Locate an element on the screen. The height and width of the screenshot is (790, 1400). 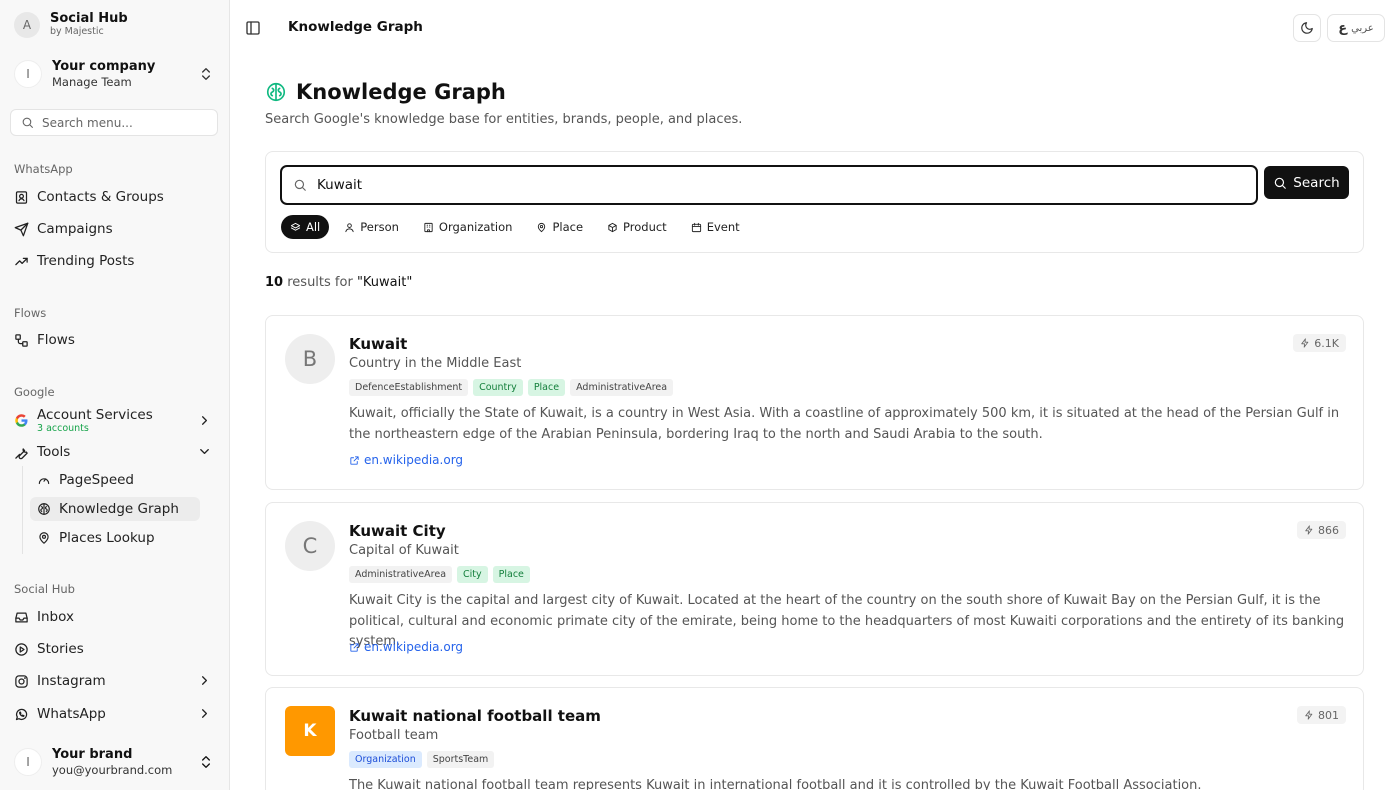
filter-label: Place is located at coordinates (568, 227).